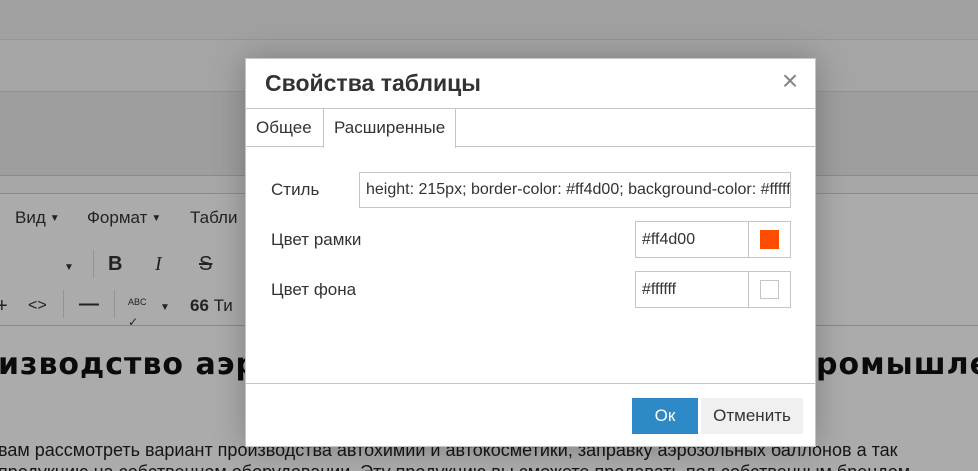 The height and width of the screenshot is (471, 978). I want to click on border-color-field: #ff4d00, so click(713, 239).